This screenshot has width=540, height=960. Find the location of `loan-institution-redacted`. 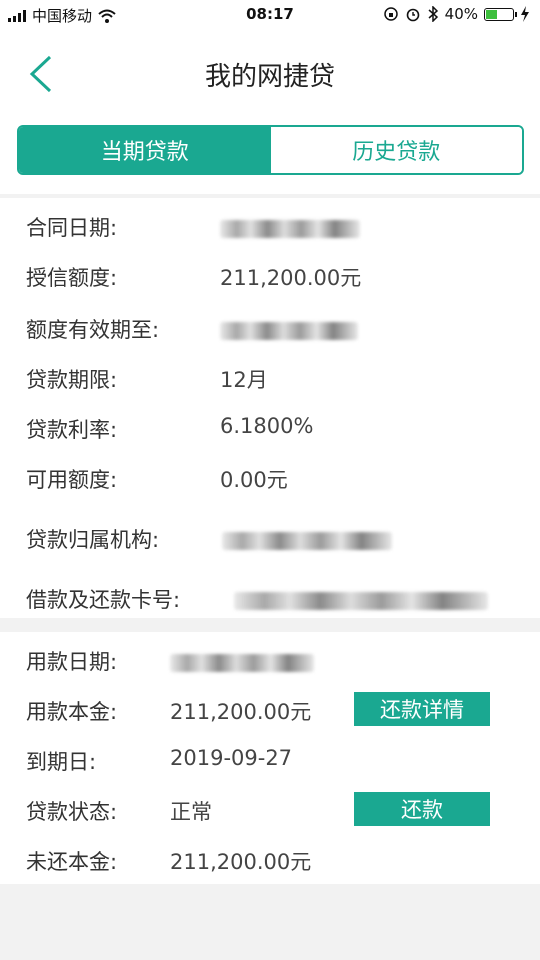

loan-institution-redacted is located at coordinates (307, 541).